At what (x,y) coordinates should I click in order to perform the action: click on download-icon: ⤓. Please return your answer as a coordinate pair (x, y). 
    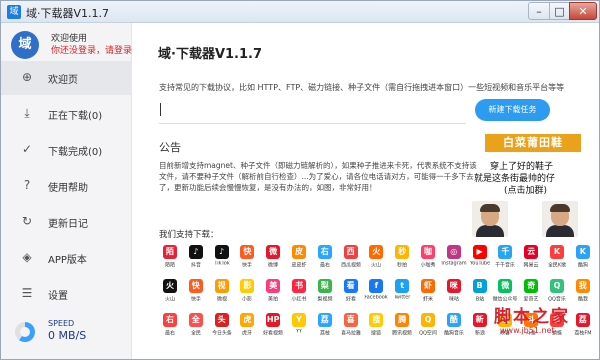
    Looking at the image, I should click on (27, 113).